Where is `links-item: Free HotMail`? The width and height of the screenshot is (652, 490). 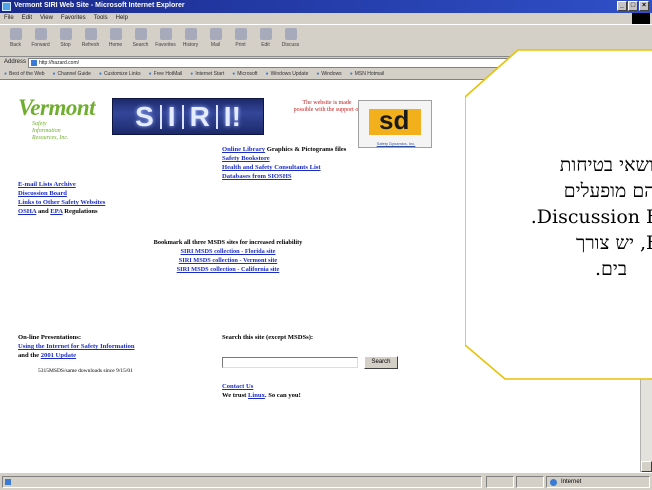
links-item: Free HotMail is located at coordinates (166, 75).